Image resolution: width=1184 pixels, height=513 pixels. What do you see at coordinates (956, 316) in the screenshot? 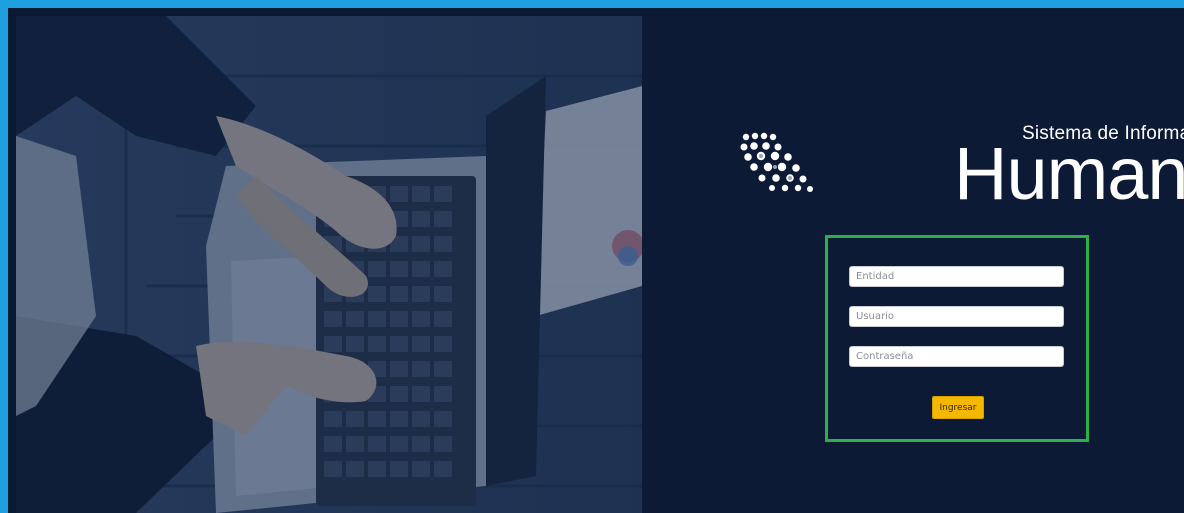
I see `username-input` at bounding box center [956, 316].